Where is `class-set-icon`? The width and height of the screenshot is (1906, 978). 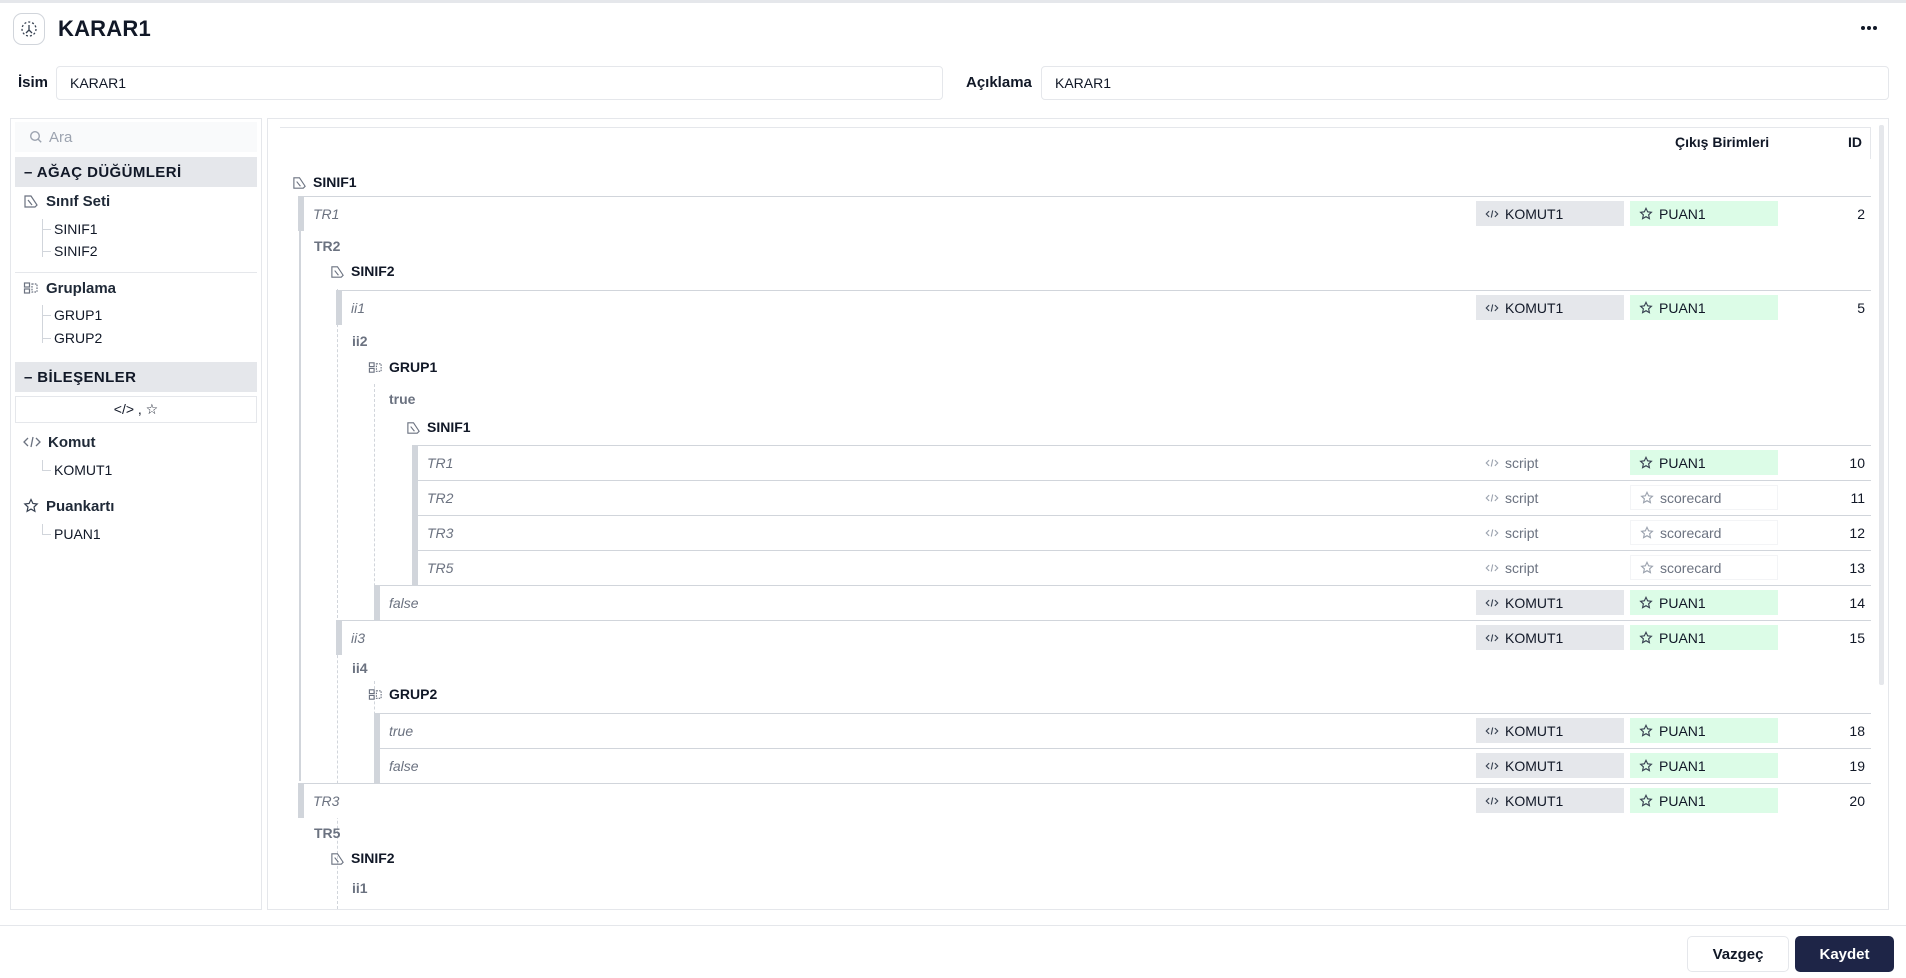 class-set-icon is located at coordinates (31, 201).